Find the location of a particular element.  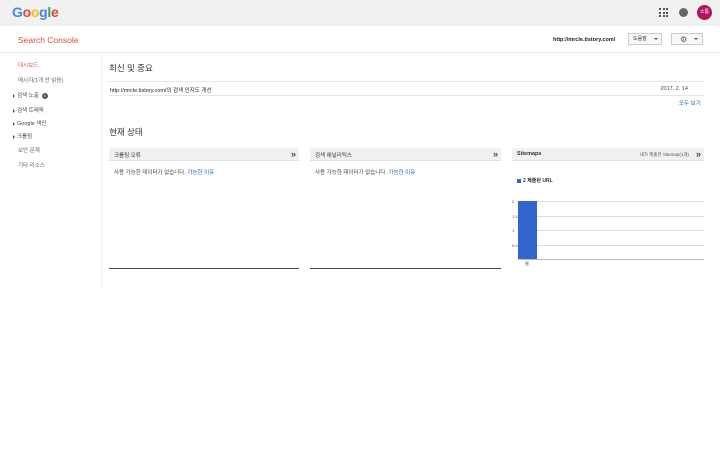

site-selector: http://mrcle.tistory.com/ is located at coordinates (584, 40).